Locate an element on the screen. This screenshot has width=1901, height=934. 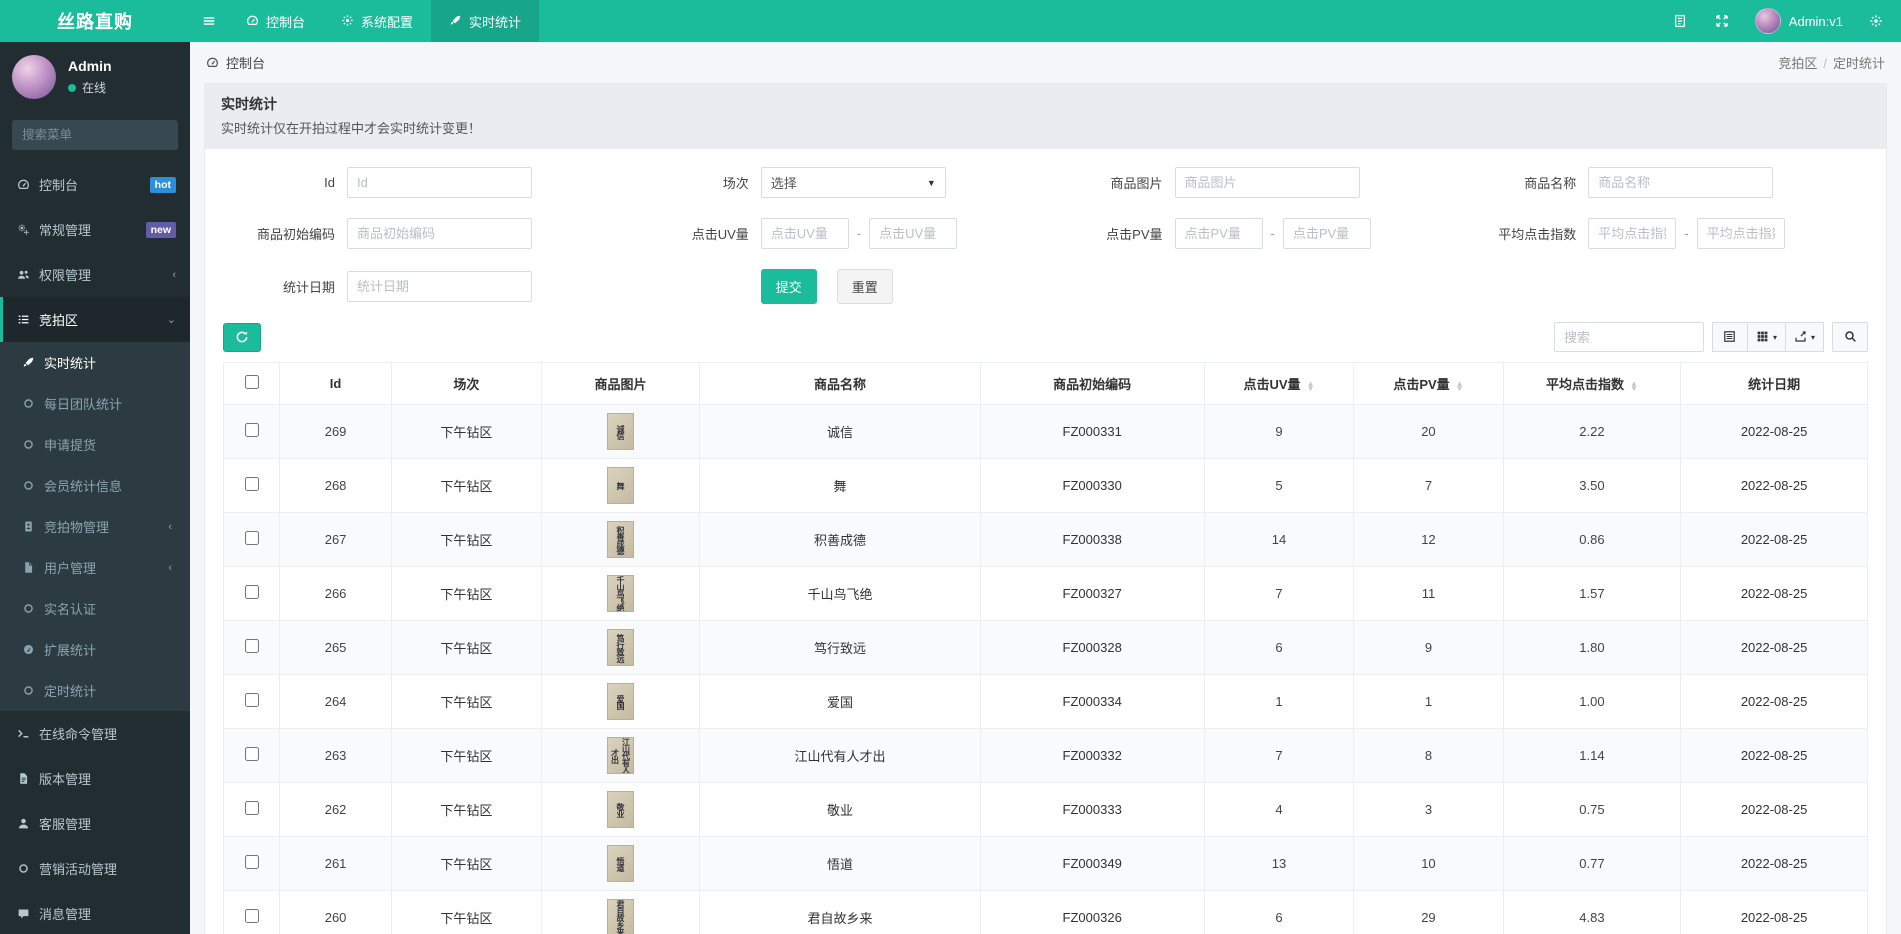
sidebar-toggle-button is located at coordinates (209, 21).